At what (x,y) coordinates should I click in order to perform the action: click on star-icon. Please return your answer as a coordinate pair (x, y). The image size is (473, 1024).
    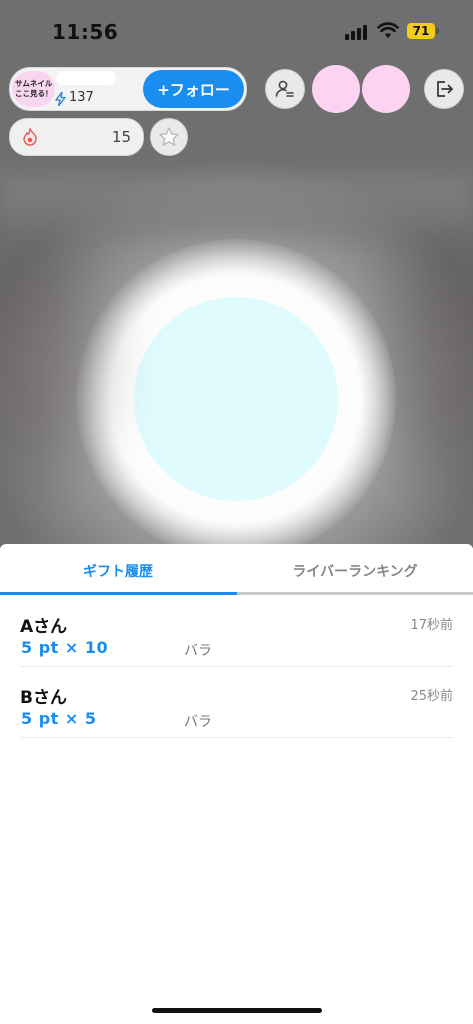
    Looking at the image, I should click on (169, 136).